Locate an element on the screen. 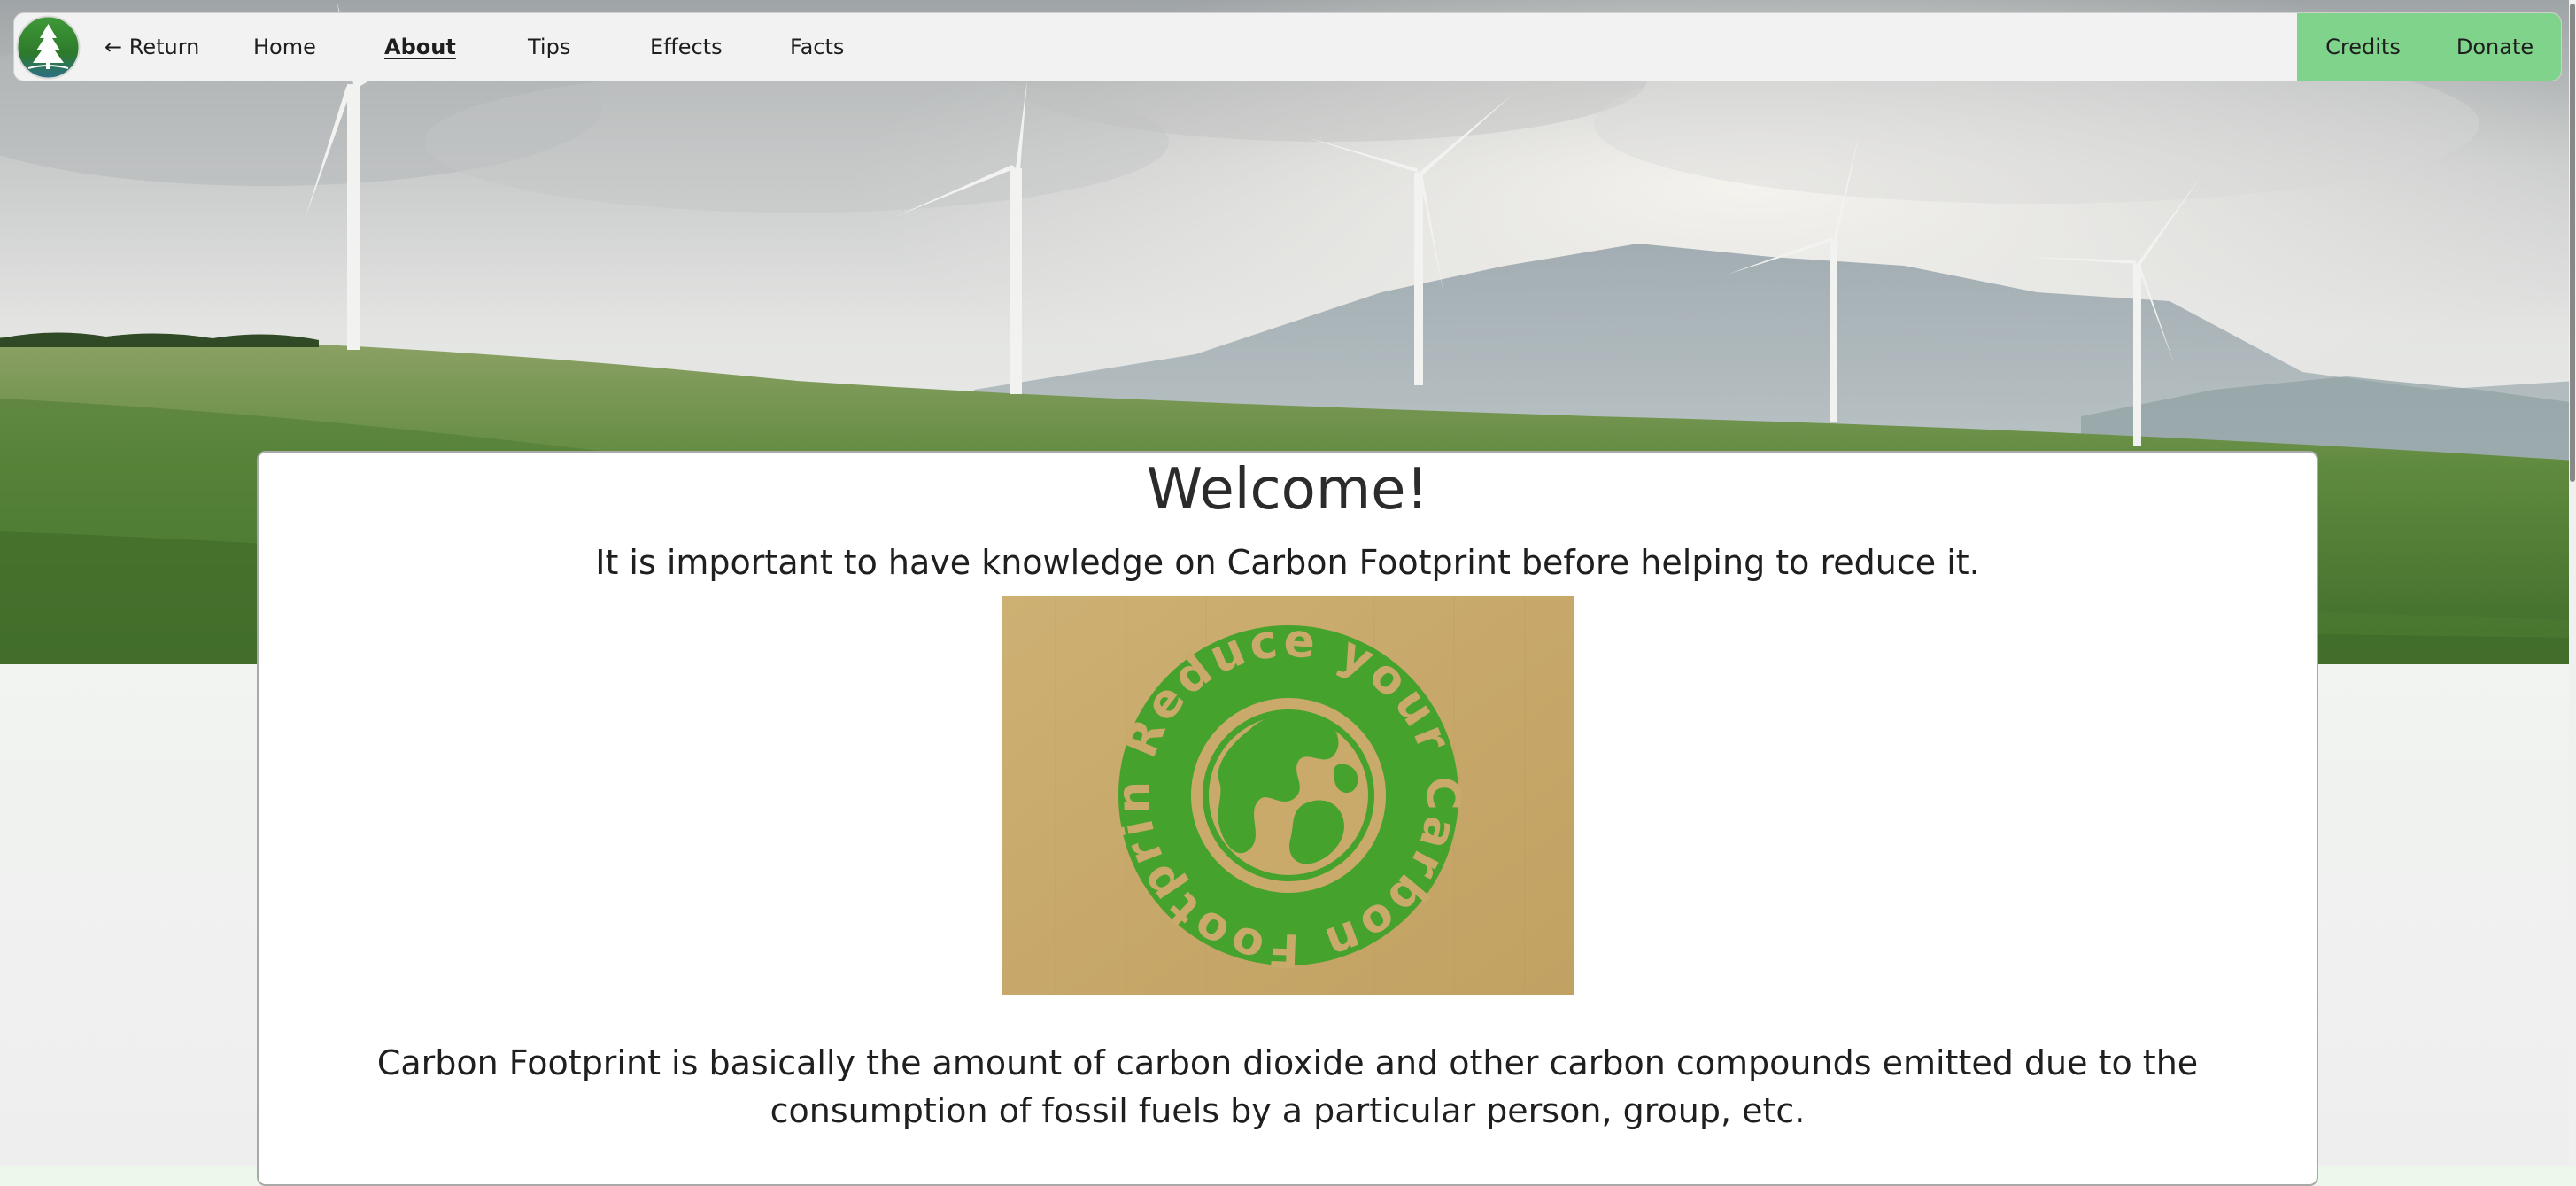 This screenshot has width=2576, height=1186. nav-item-effects: Effects is located at coordinates (686, 47).